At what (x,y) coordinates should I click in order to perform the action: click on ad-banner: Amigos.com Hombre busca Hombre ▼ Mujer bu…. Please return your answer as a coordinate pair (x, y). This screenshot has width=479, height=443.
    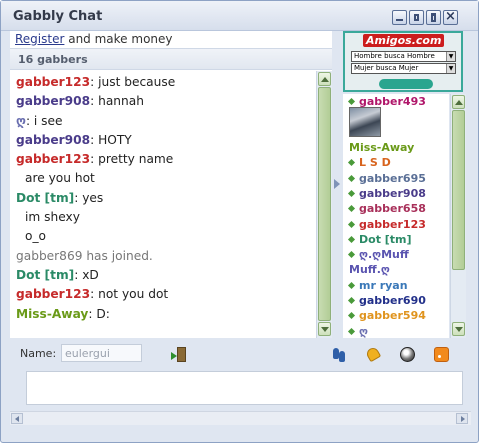
    Looking at the image, I should click on (403, 61).